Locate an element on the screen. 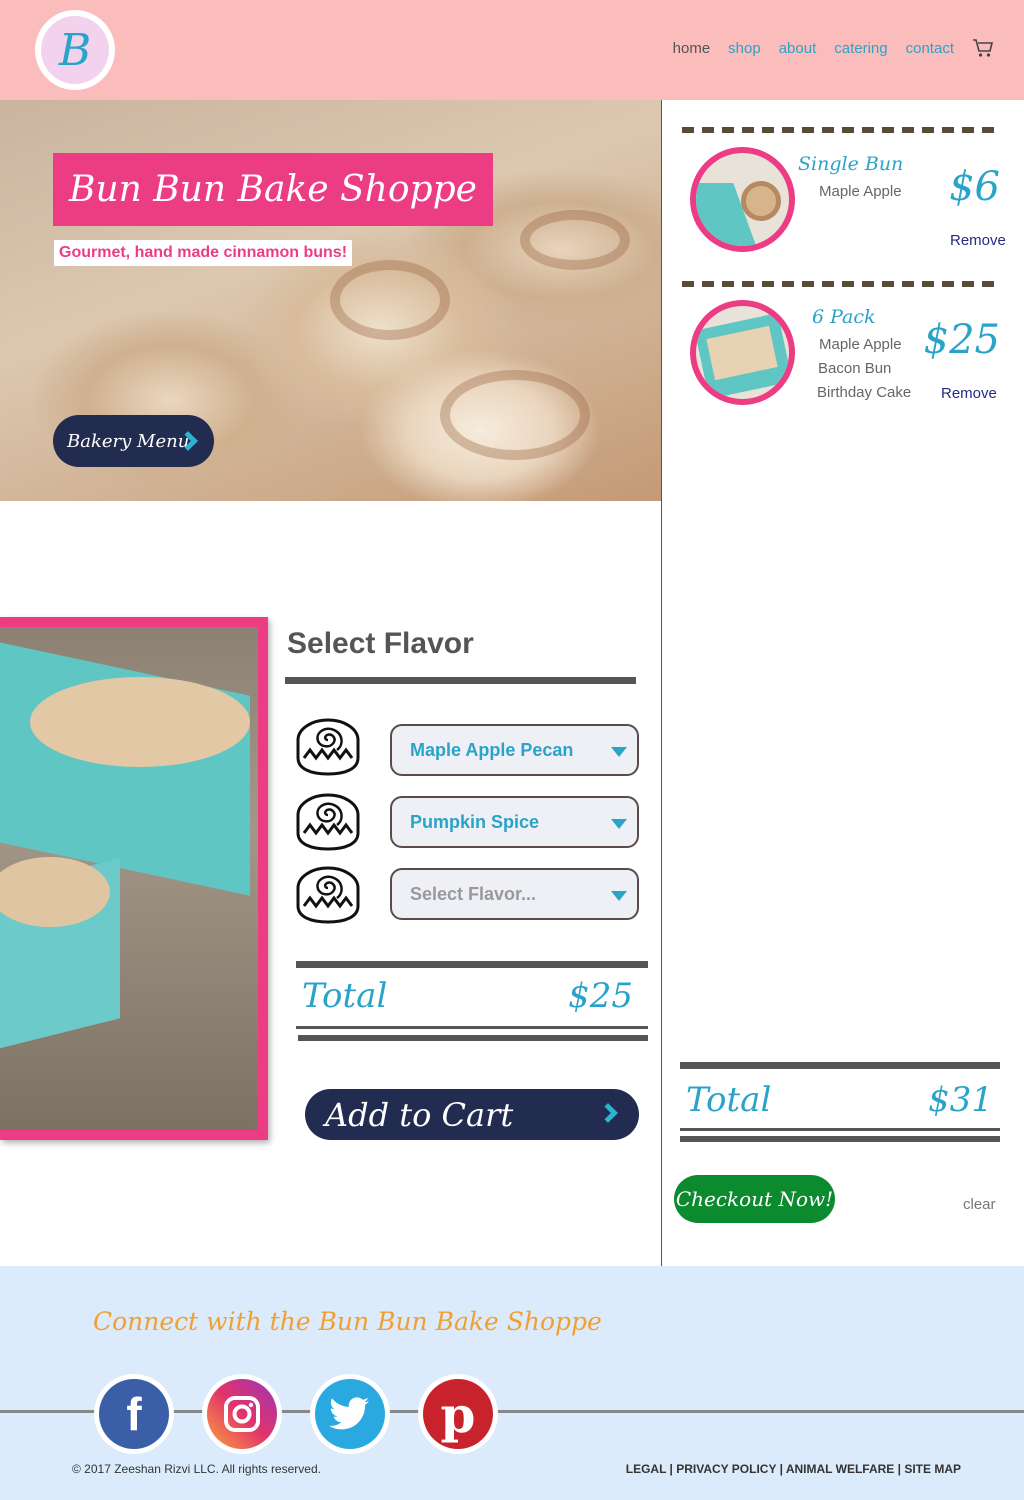 The image size is (1024, 1500). cart-item-flavor: Birthday Cake is located at coordinates (864, 392).